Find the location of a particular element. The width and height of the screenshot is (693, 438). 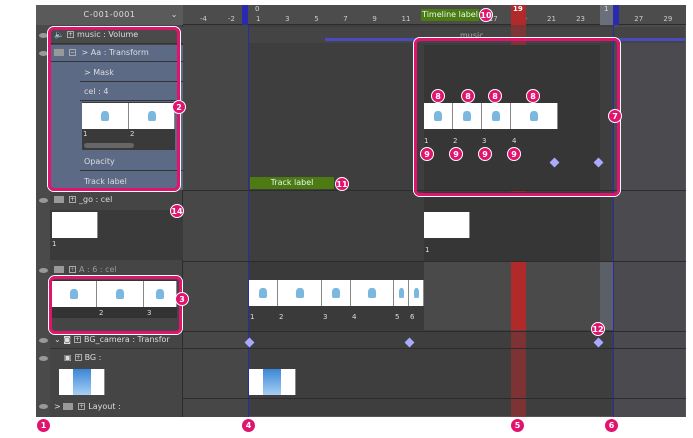

frame-tick: -2 is located at coordinates (231, 19).